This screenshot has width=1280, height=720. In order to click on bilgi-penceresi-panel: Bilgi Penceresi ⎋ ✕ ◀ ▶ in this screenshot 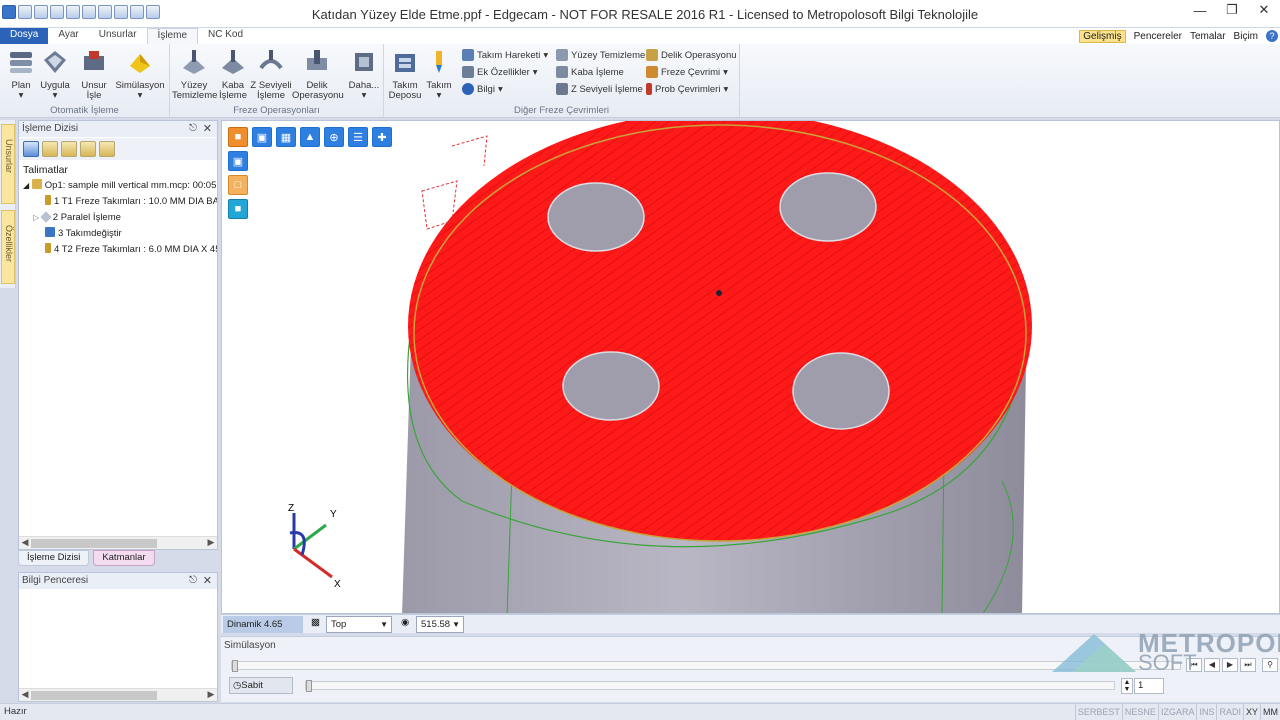, I will do `click(118, 637)`.